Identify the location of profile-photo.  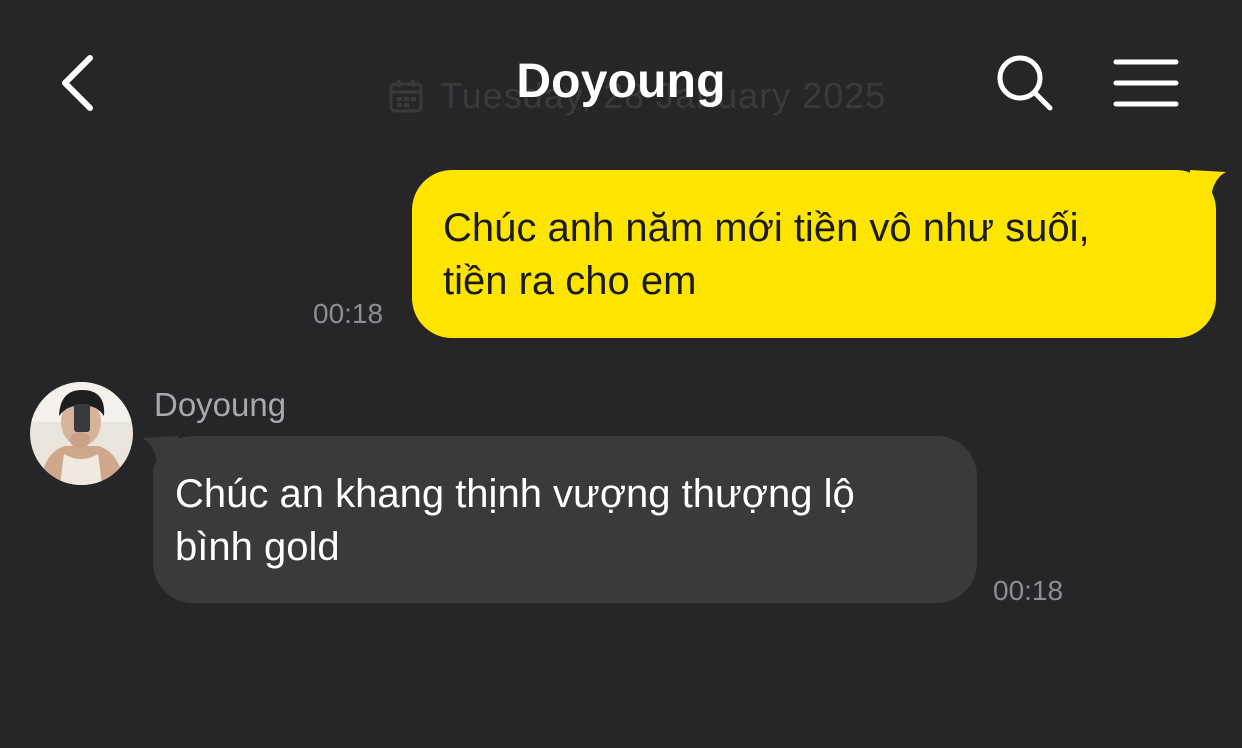
(81, 433).